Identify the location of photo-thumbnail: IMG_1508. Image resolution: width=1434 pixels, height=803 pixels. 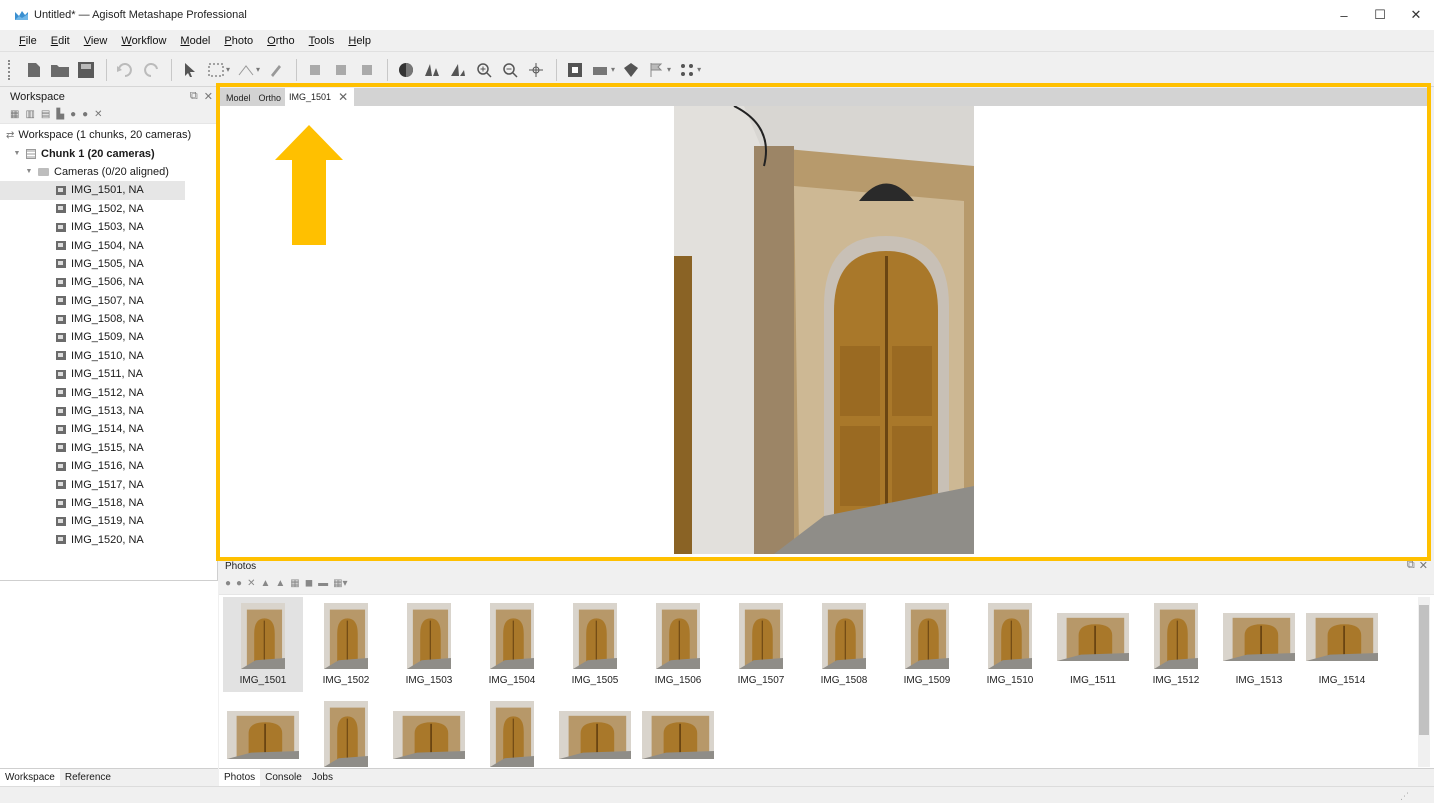
(844, 644).